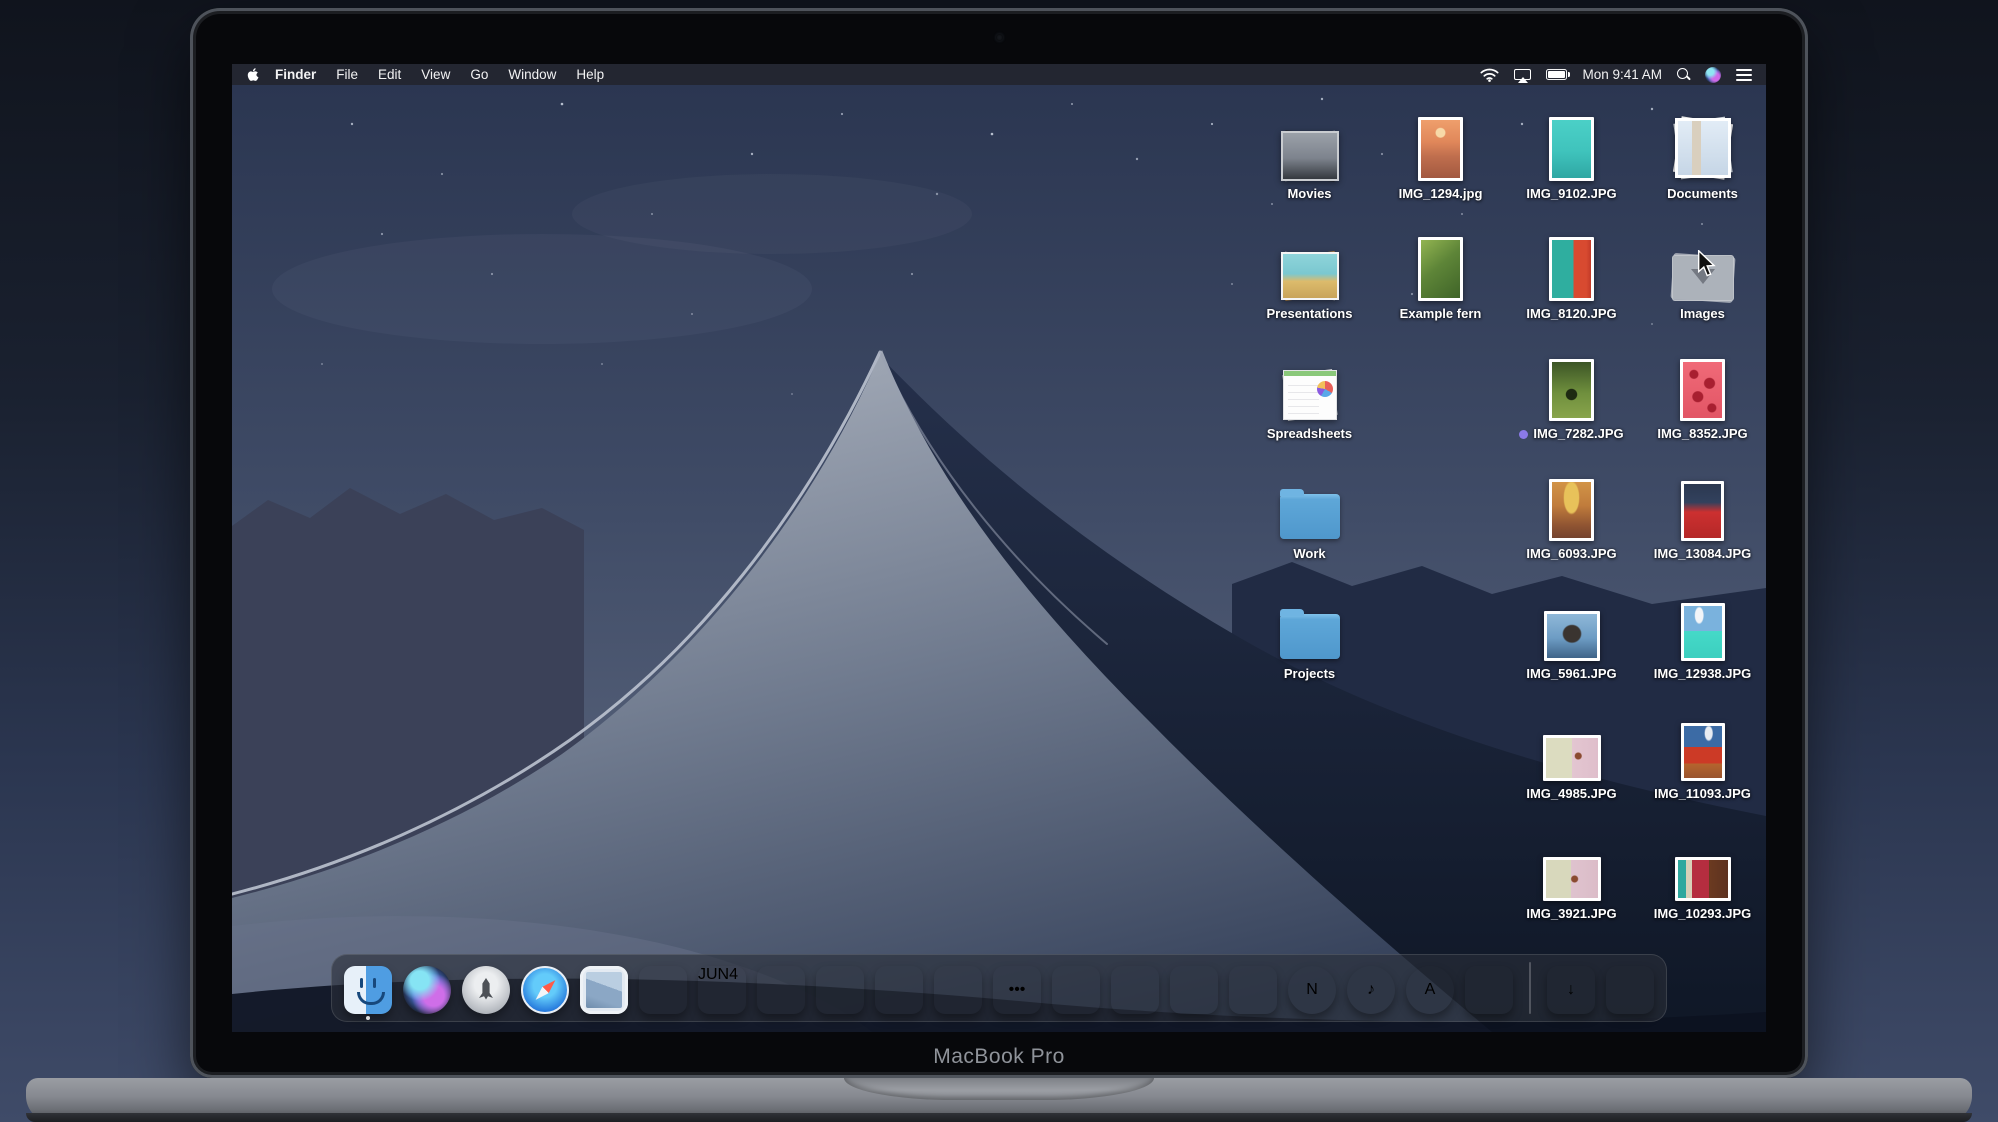 The width and height of the screenshot is (1998, 1122). Describe the element at coordinates (1571, 793) in the screenshot. I see `icon-label: IMG_4985.JPG` at that location.